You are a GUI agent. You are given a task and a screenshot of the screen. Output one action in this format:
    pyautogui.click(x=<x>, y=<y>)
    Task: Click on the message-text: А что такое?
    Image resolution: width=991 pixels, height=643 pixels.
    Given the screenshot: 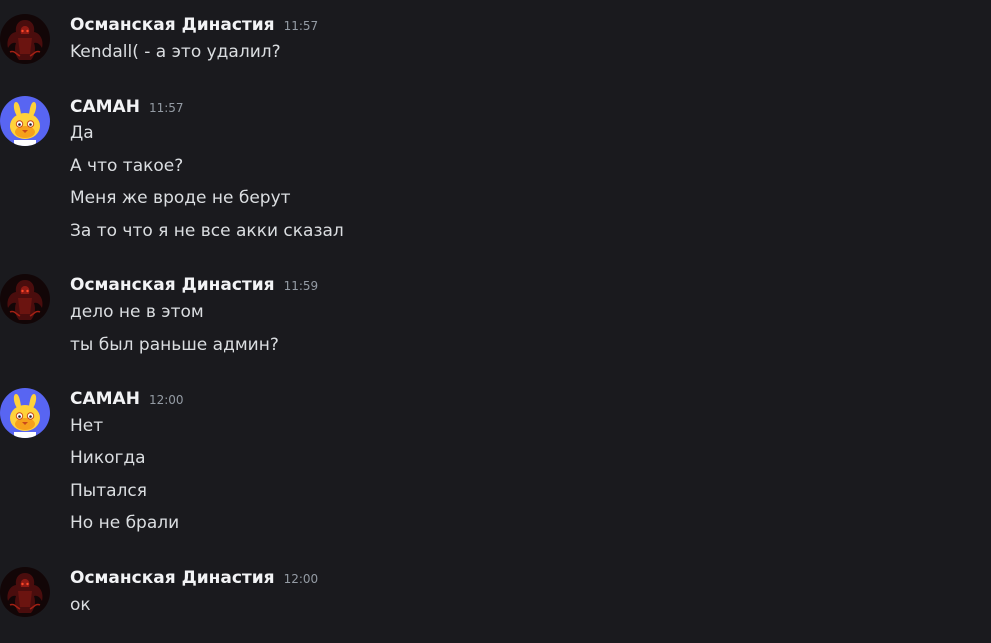 What is the action you would take?
    pyautogui.click(x=127, y=166)
    